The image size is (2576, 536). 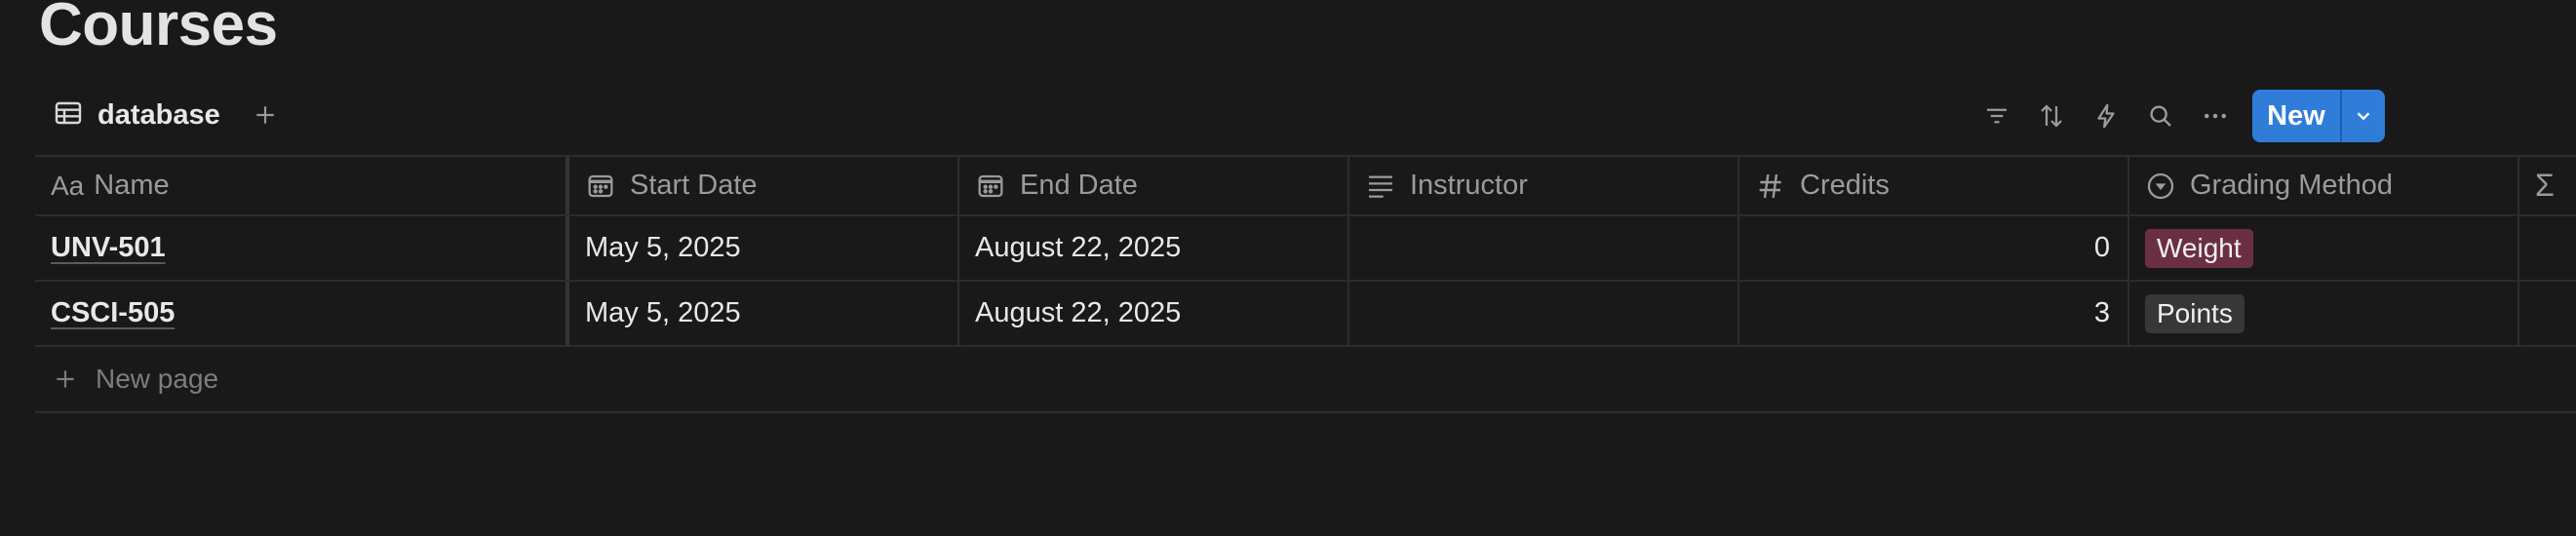 I want to click on row-title: UNV-501, so click(x=108, y=248).